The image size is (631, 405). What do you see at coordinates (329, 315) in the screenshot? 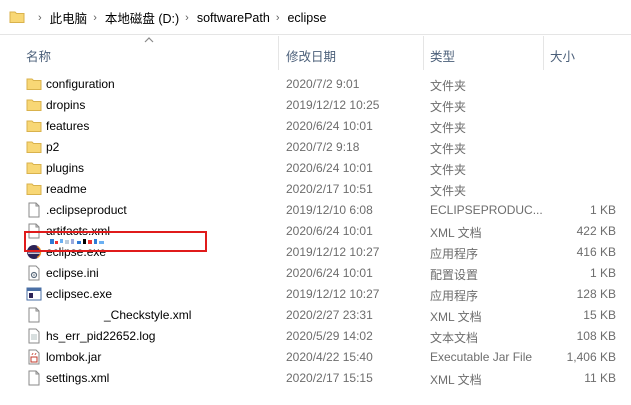
I see `file-date: 2020/2/27 23:31` at bounding box center [329, 315].